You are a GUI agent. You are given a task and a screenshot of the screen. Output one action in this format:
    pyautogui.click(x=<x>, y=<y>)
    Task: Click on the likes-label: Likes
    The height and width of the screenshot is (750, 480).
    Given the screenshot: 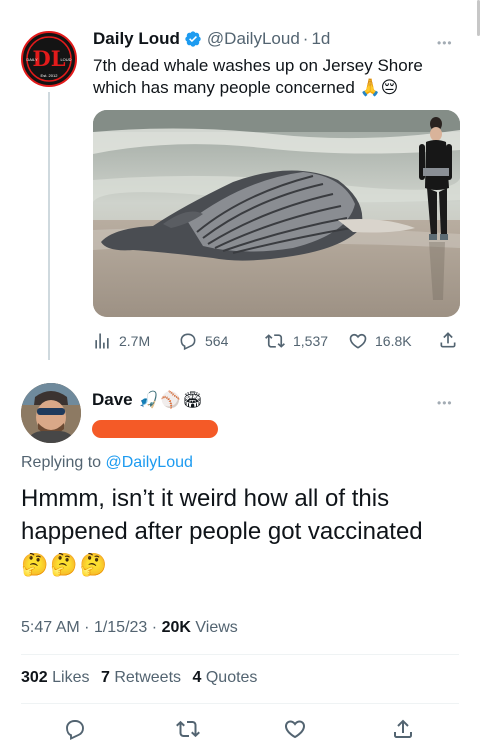 What is the action you would take?
    pyautogui.click(x=71, y=677)
    